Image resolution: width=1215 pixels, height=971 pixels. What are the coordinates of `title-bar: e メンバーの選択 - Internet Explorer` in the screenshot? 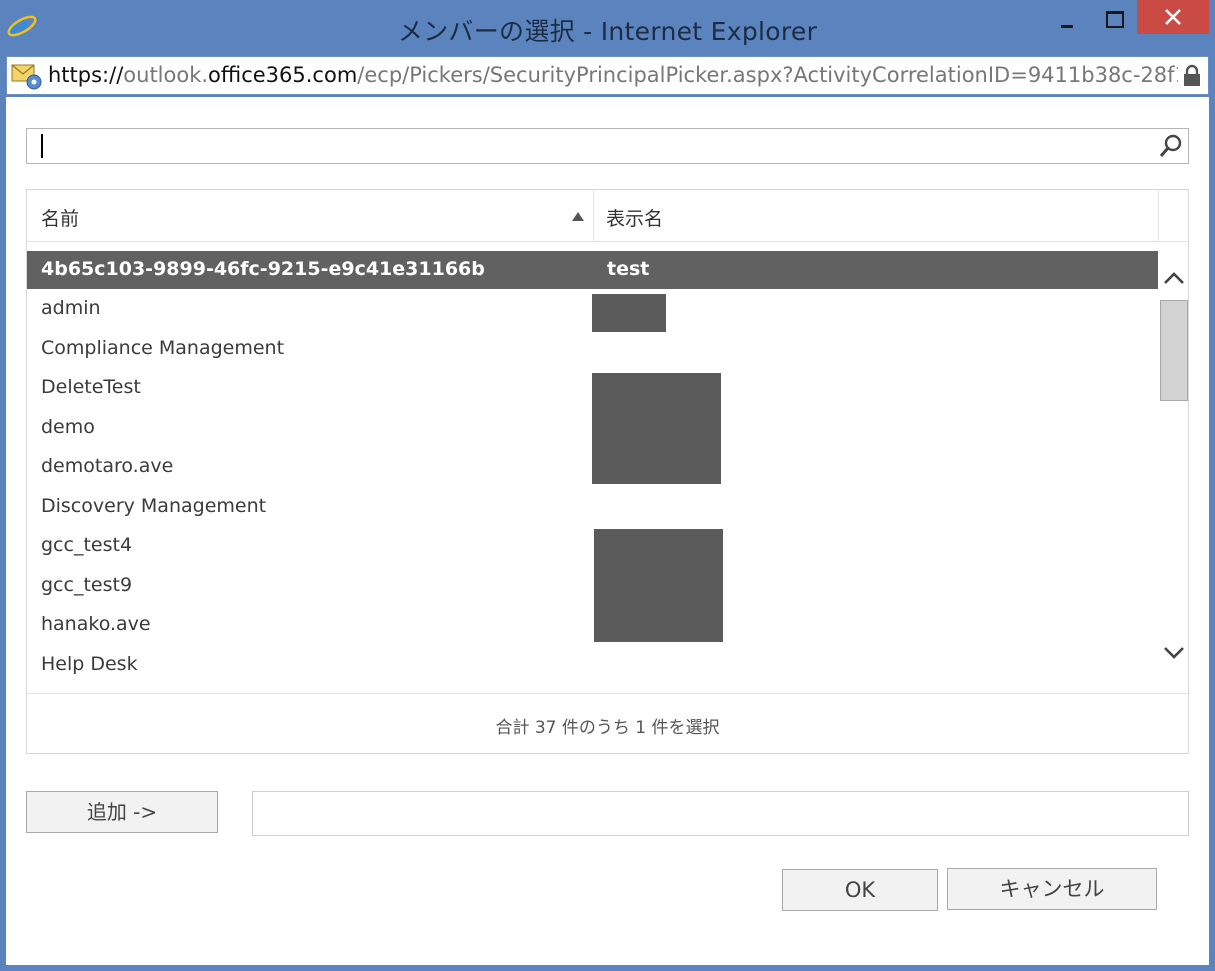 It's located at (607, 28).